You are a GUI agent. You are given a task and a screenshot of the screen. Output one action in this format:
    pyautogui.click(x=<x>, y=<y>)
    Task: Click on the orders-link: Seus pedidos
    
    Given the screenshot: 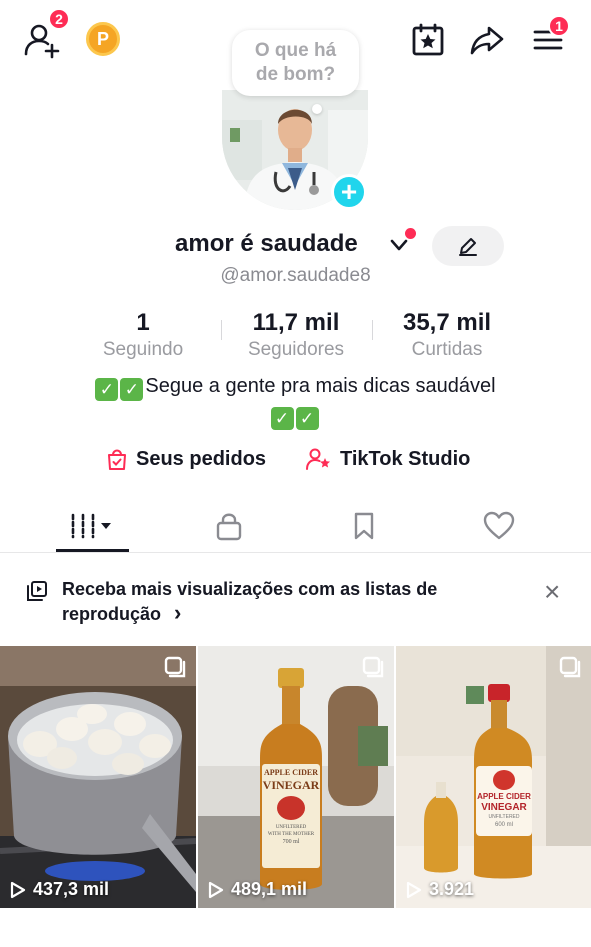 What is the action you would take?
    pyautogui.click(x=186, y=459)
    